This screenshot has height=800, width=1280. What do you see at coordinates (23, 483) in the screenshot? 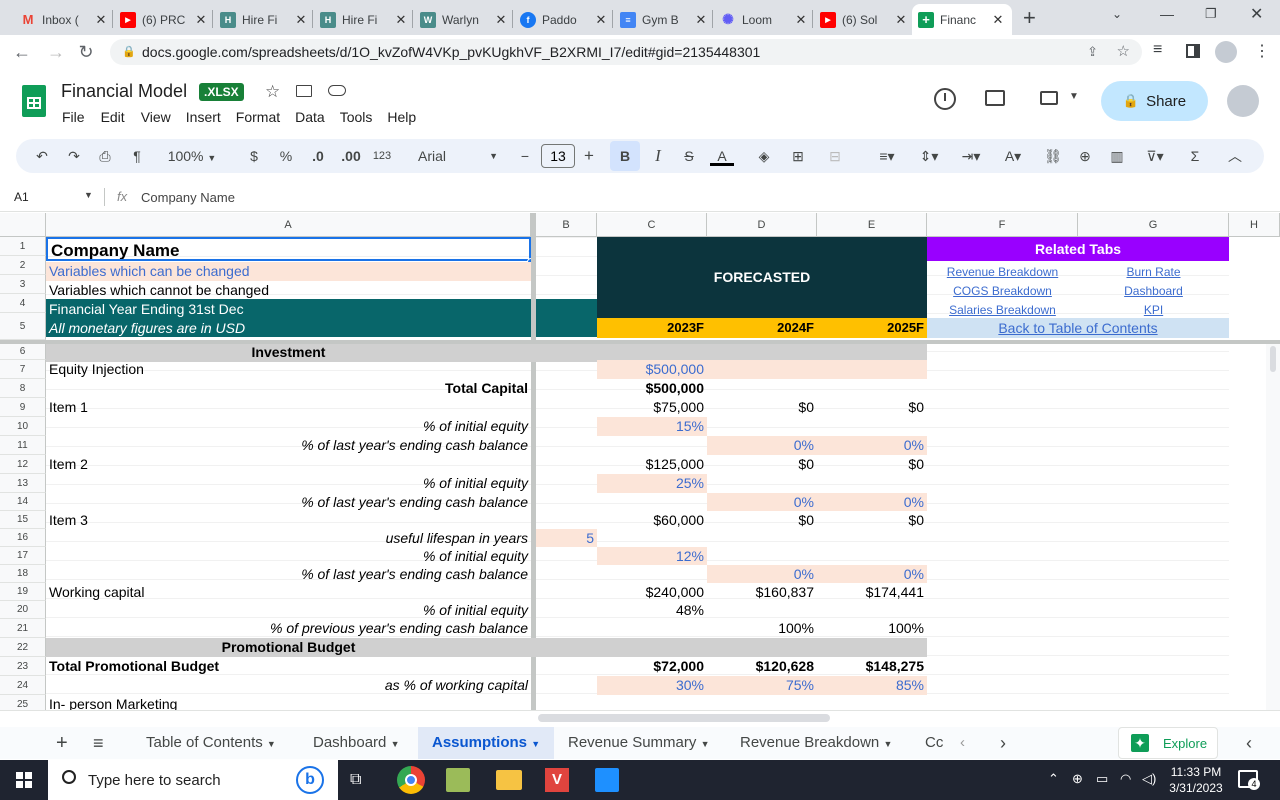
I see `row-header: 13` at bounding box center [23, 483].